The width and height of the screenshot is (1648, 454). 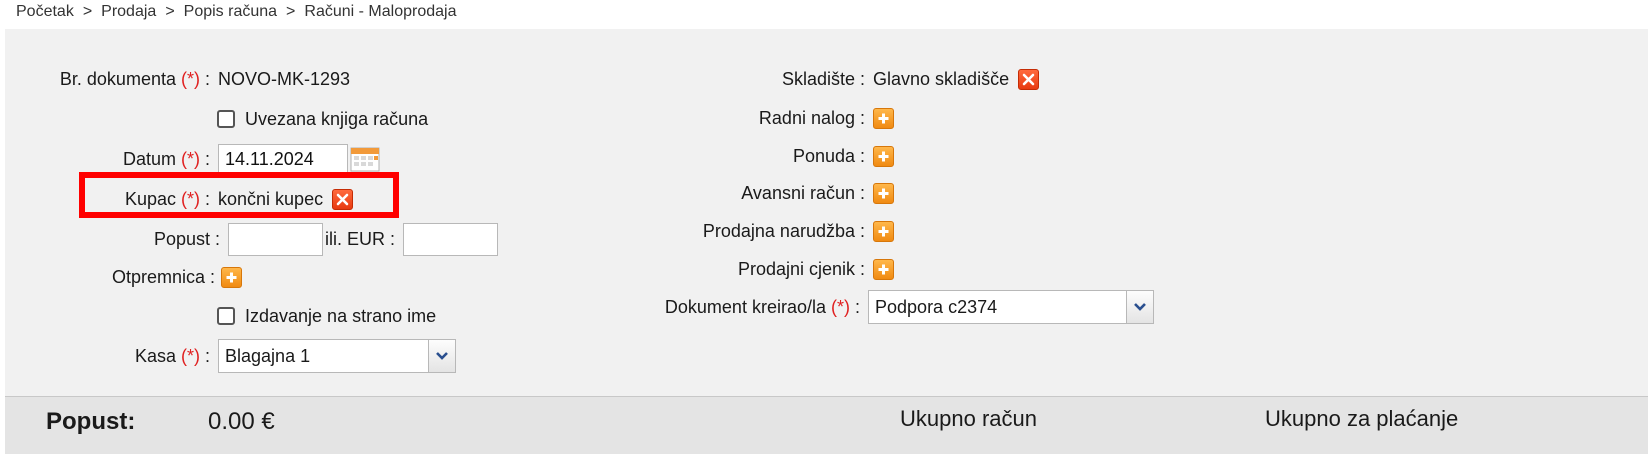 I want to click on advance-invoice-row: Avansni račun :, so click(x=447, y=193).